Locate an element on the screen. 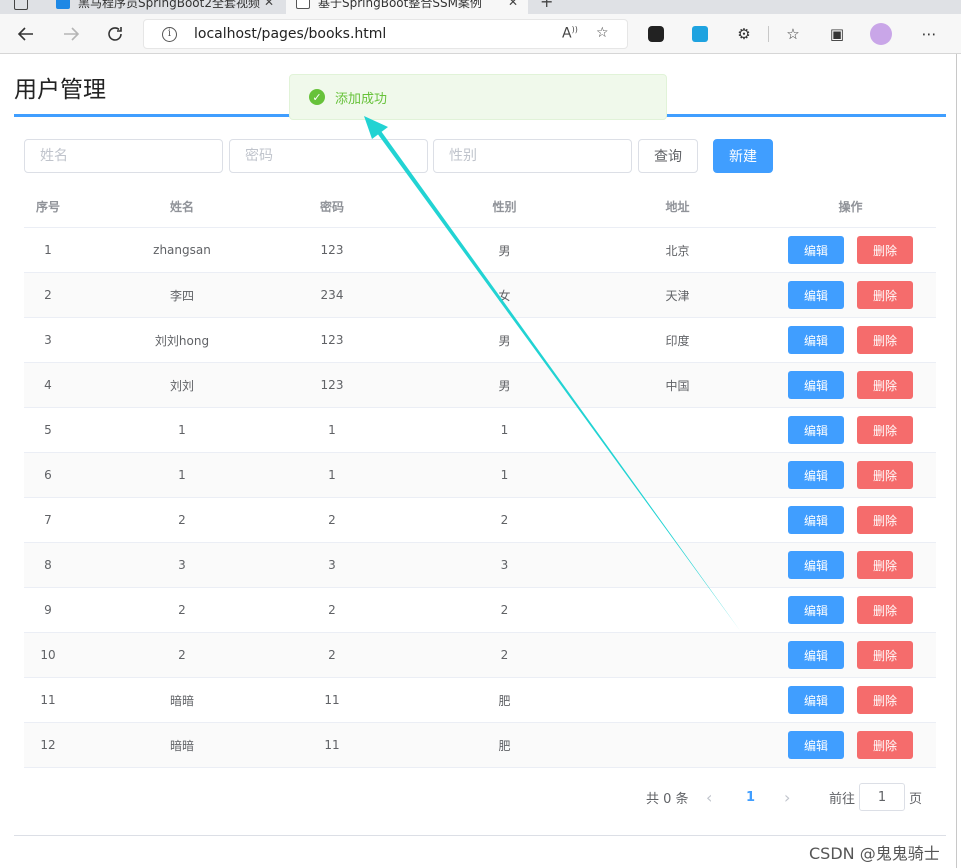  more-menu-icon: ⋯ is located at coordinates (929, 34).